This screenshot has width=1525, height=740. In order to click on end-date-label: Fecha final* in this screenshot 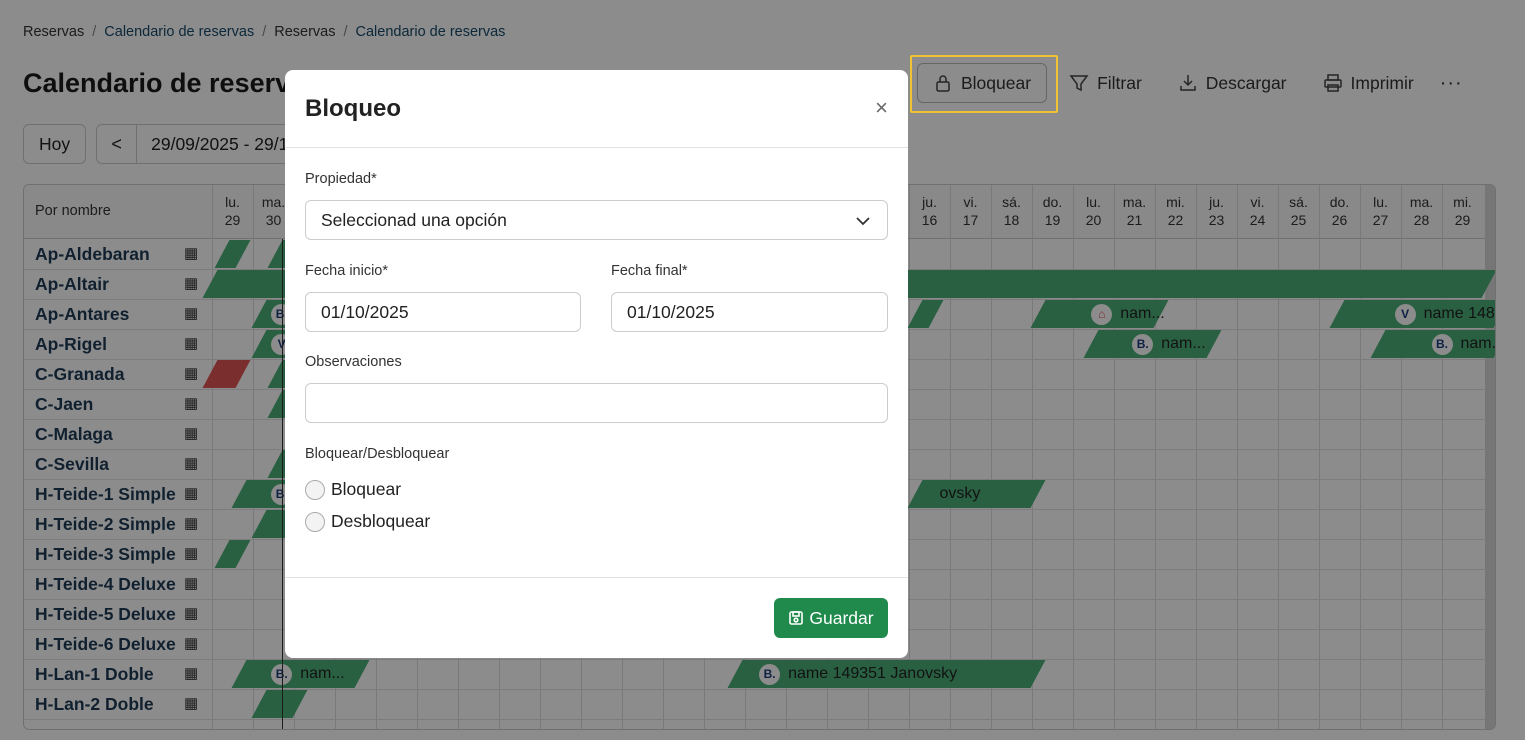, I will do `click(649, 271)`.